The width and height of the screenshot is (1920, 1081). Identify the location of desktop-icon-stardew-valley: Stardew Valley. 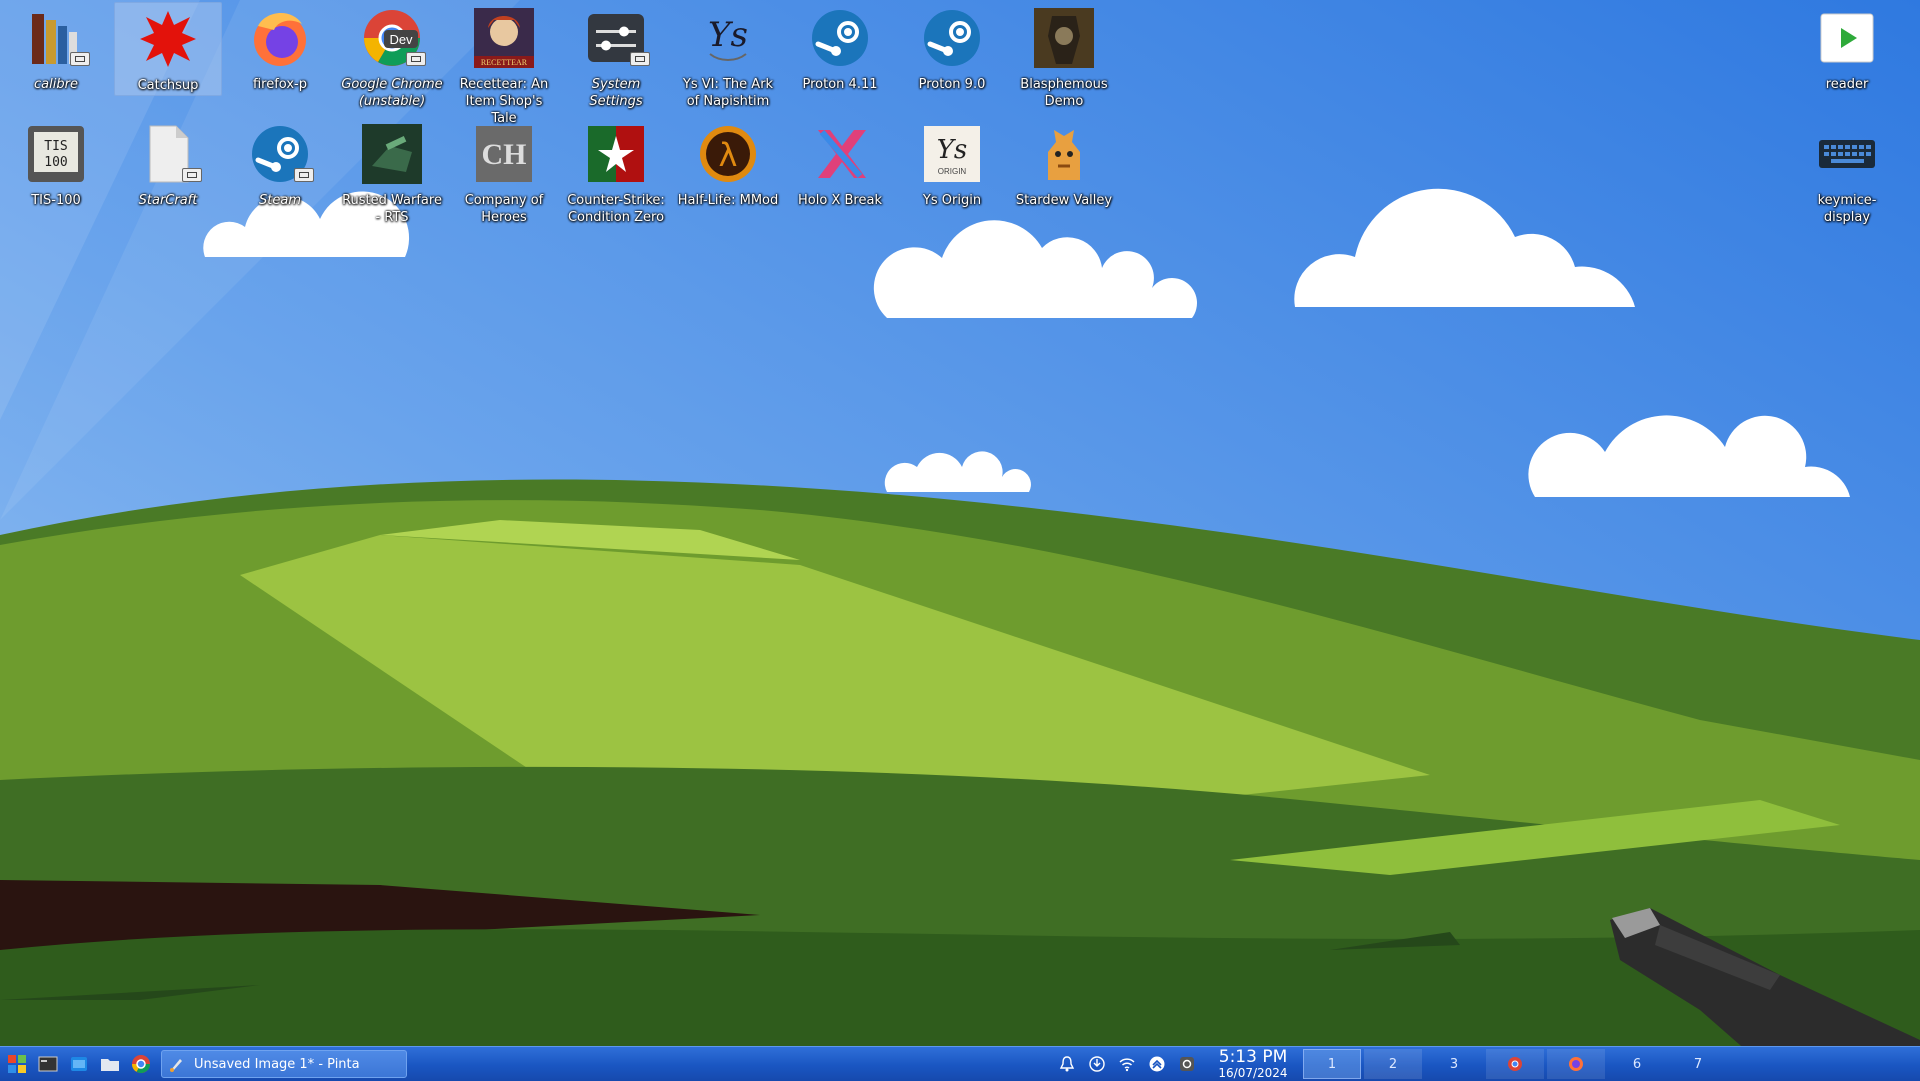
(1064, 163).